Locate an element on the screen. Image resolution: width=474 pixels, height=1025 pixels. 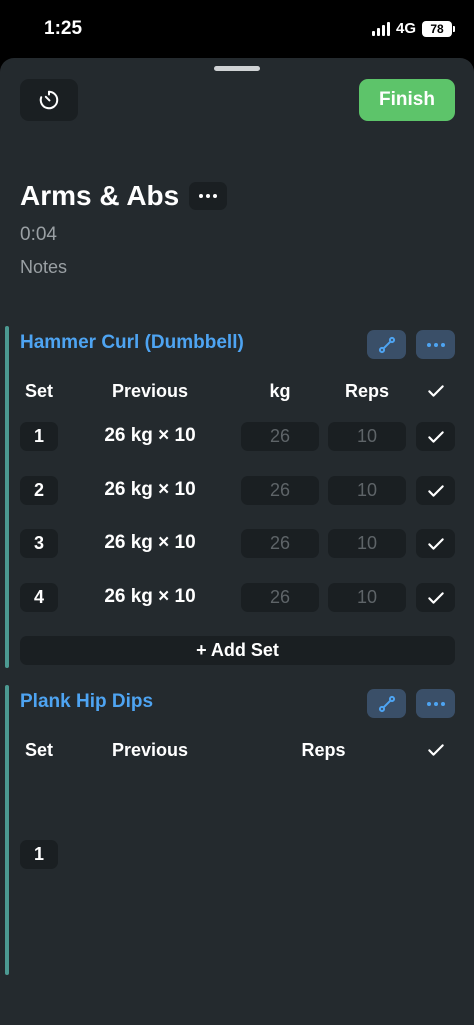
set-number: 4 is located at coordinates (39, 597).